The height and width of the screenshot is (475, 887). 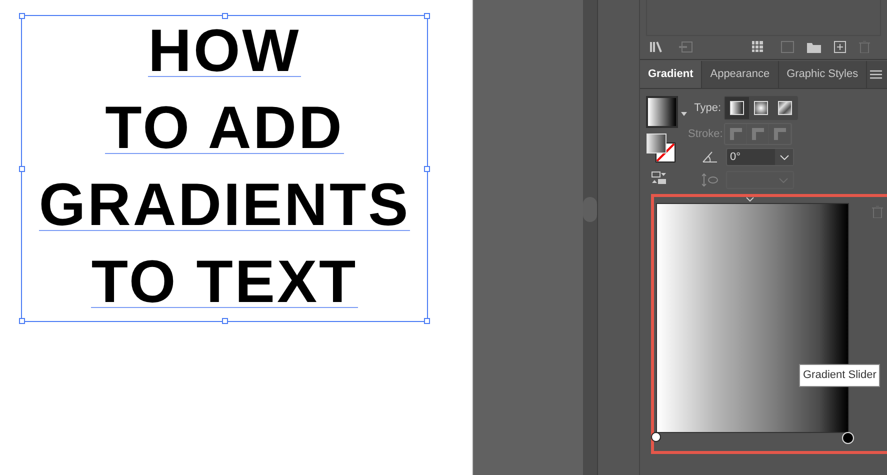 I want to click on dropdown-caret-icon, so click(x=684, y=114).